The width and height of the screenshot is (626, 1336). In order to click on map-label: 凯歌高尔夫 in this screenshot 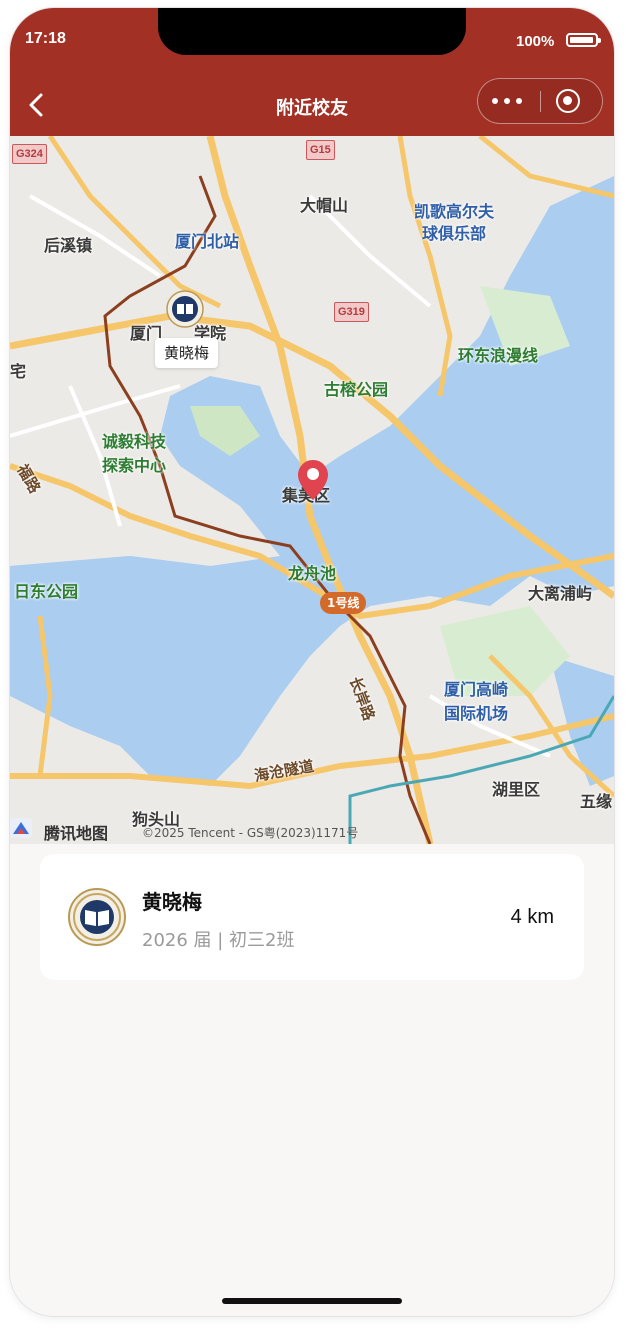, I will do `click(454, 211)`.